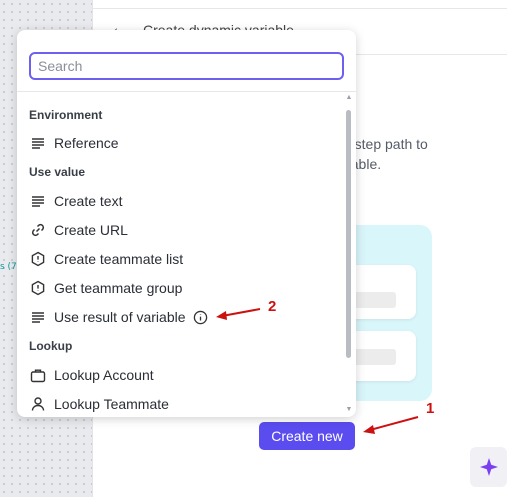 The height and width of the screenshot is (497, 507). Describe the element at coordinates (272, 306) in the screenshot. I see `annotation-label-2: 2` at that location.